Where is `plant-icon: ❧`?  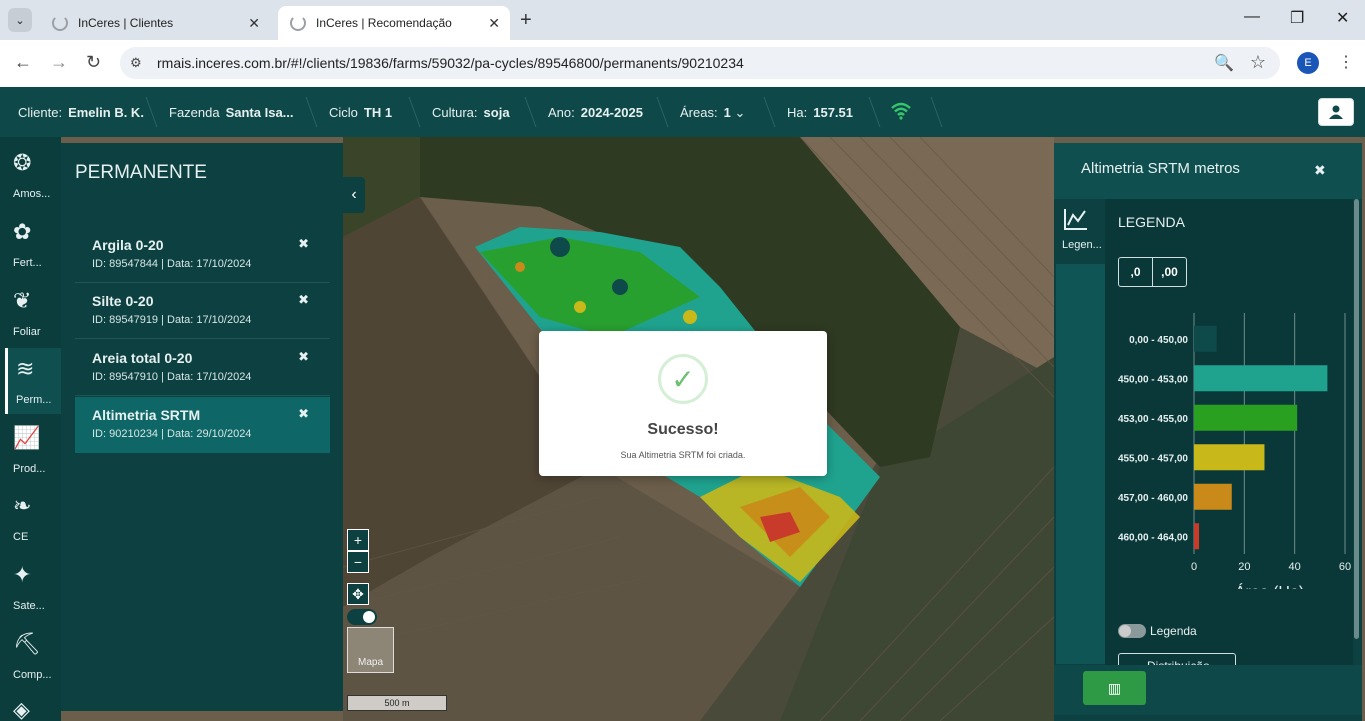
plant-icon: ❧ is located at coordinates (22, 505).